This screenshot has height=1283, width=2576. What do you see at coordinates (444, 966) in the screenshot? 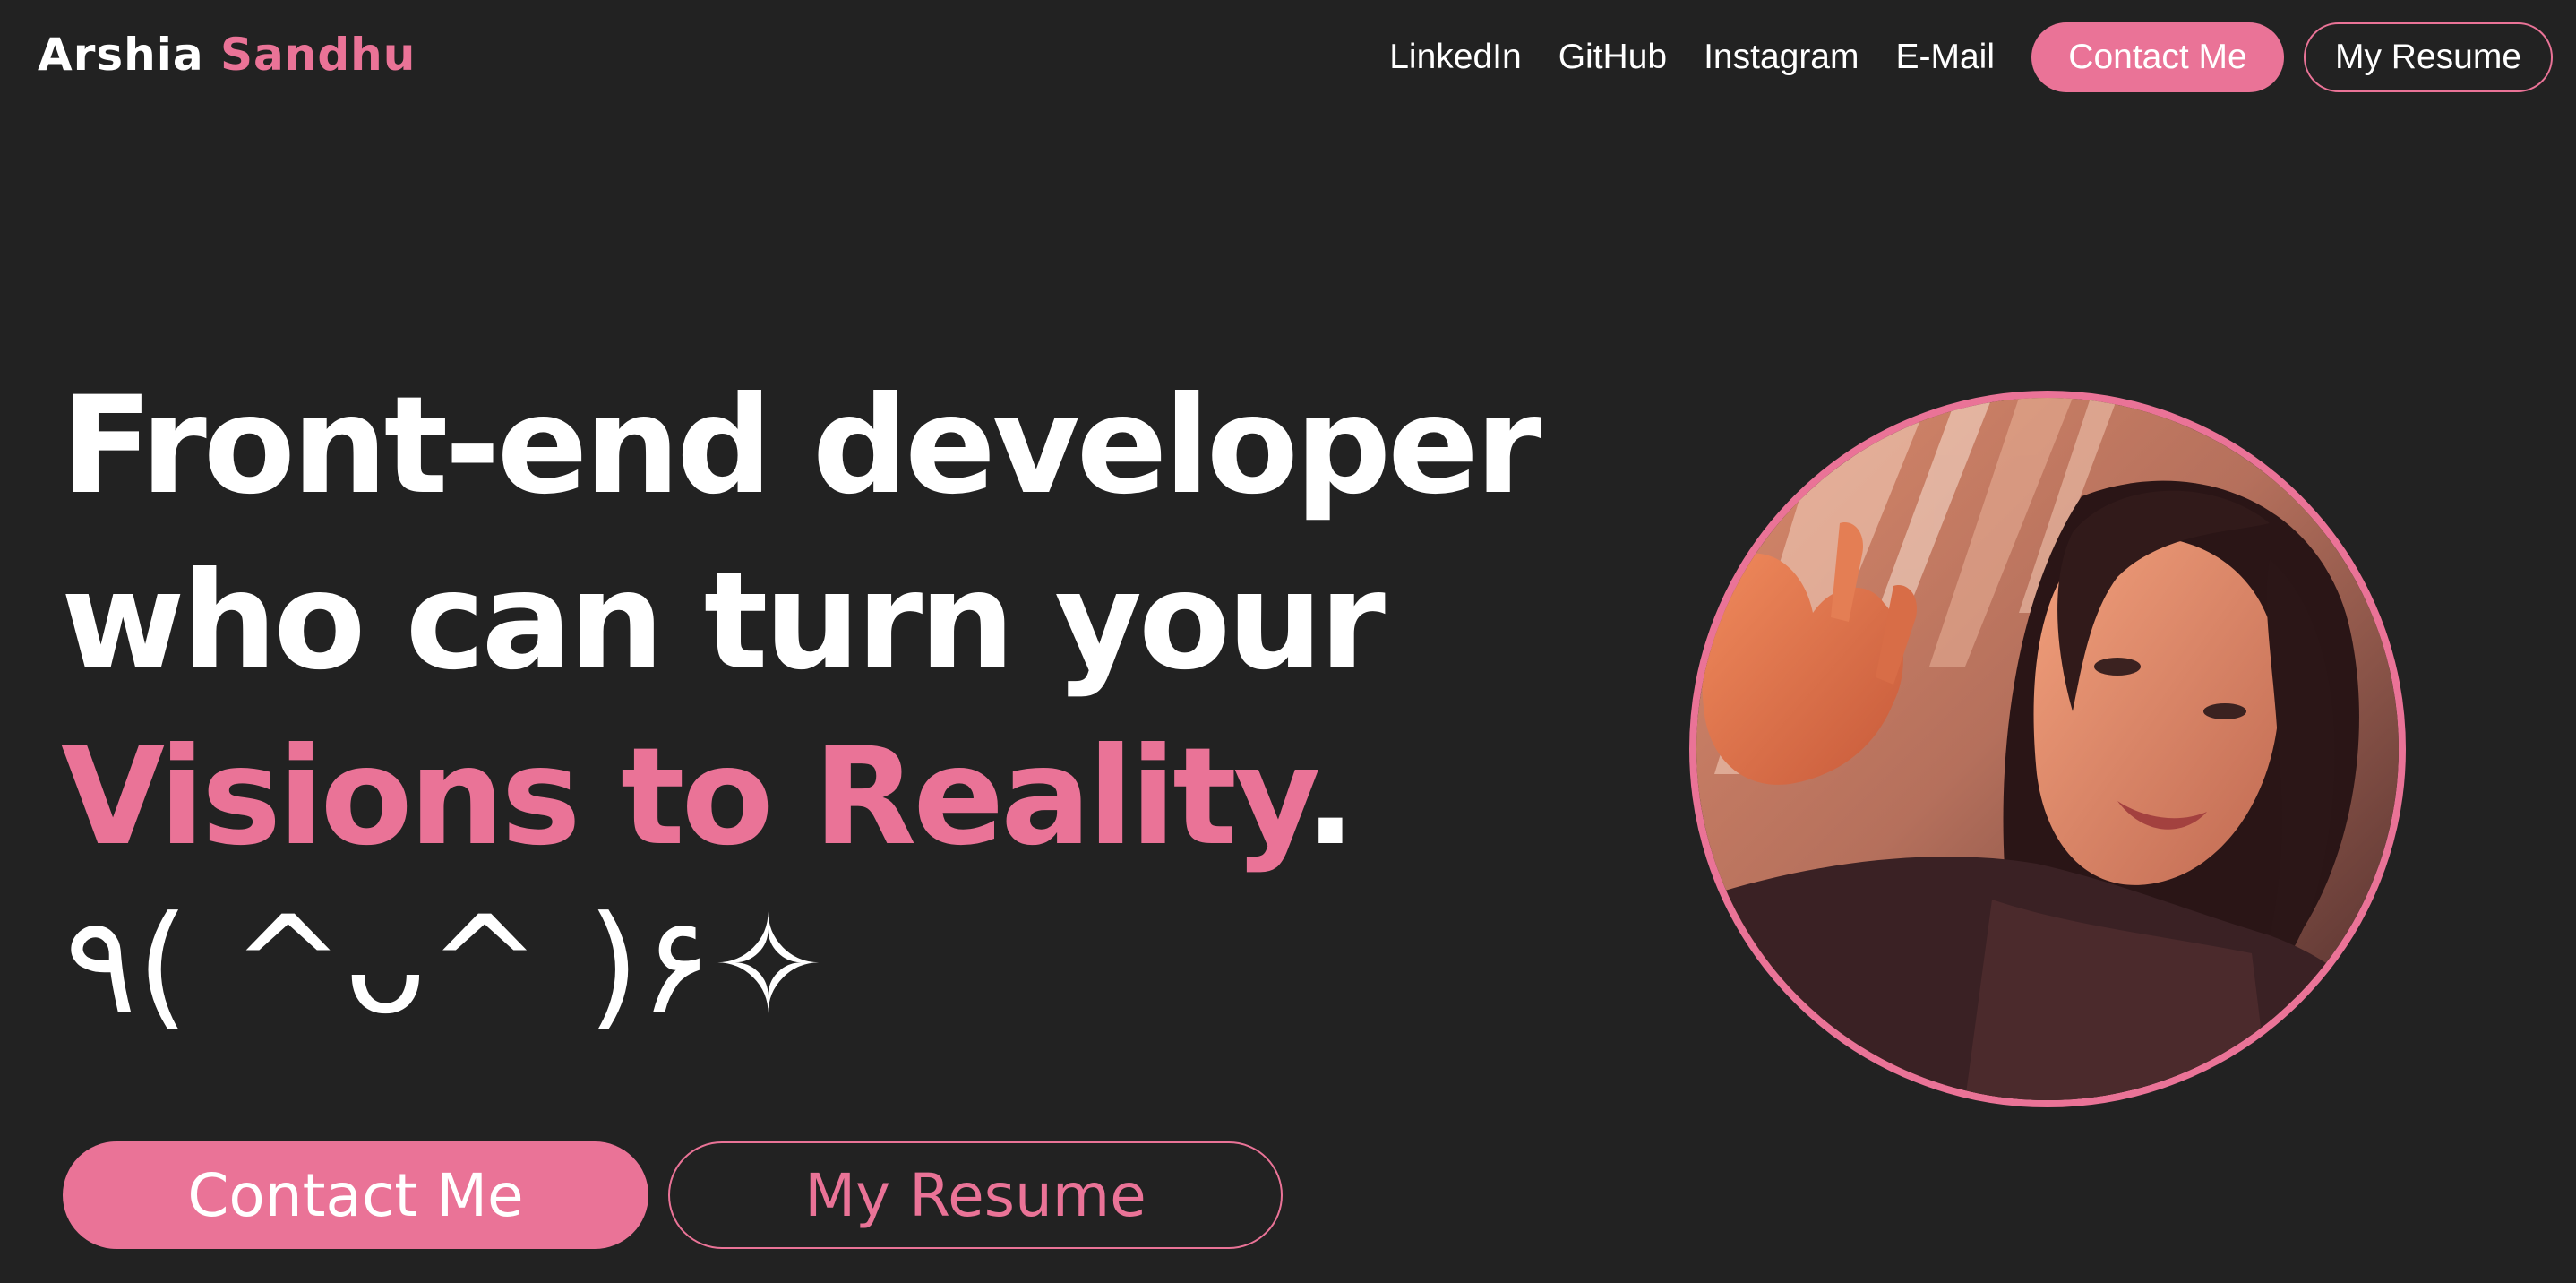
I see `hero-kaomoji: ٩( ^ᴗ^ )۶✧` at bounding box center [444, 966].